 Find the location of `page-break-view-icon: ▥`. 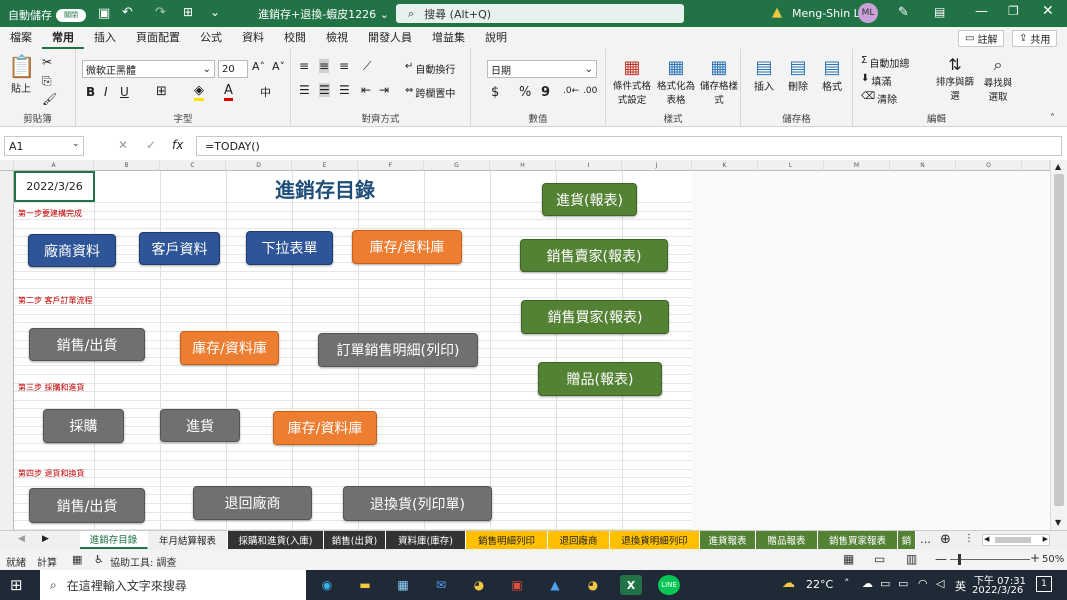

page-break-view-icon: ▥ is located at coordinates (911, 559).